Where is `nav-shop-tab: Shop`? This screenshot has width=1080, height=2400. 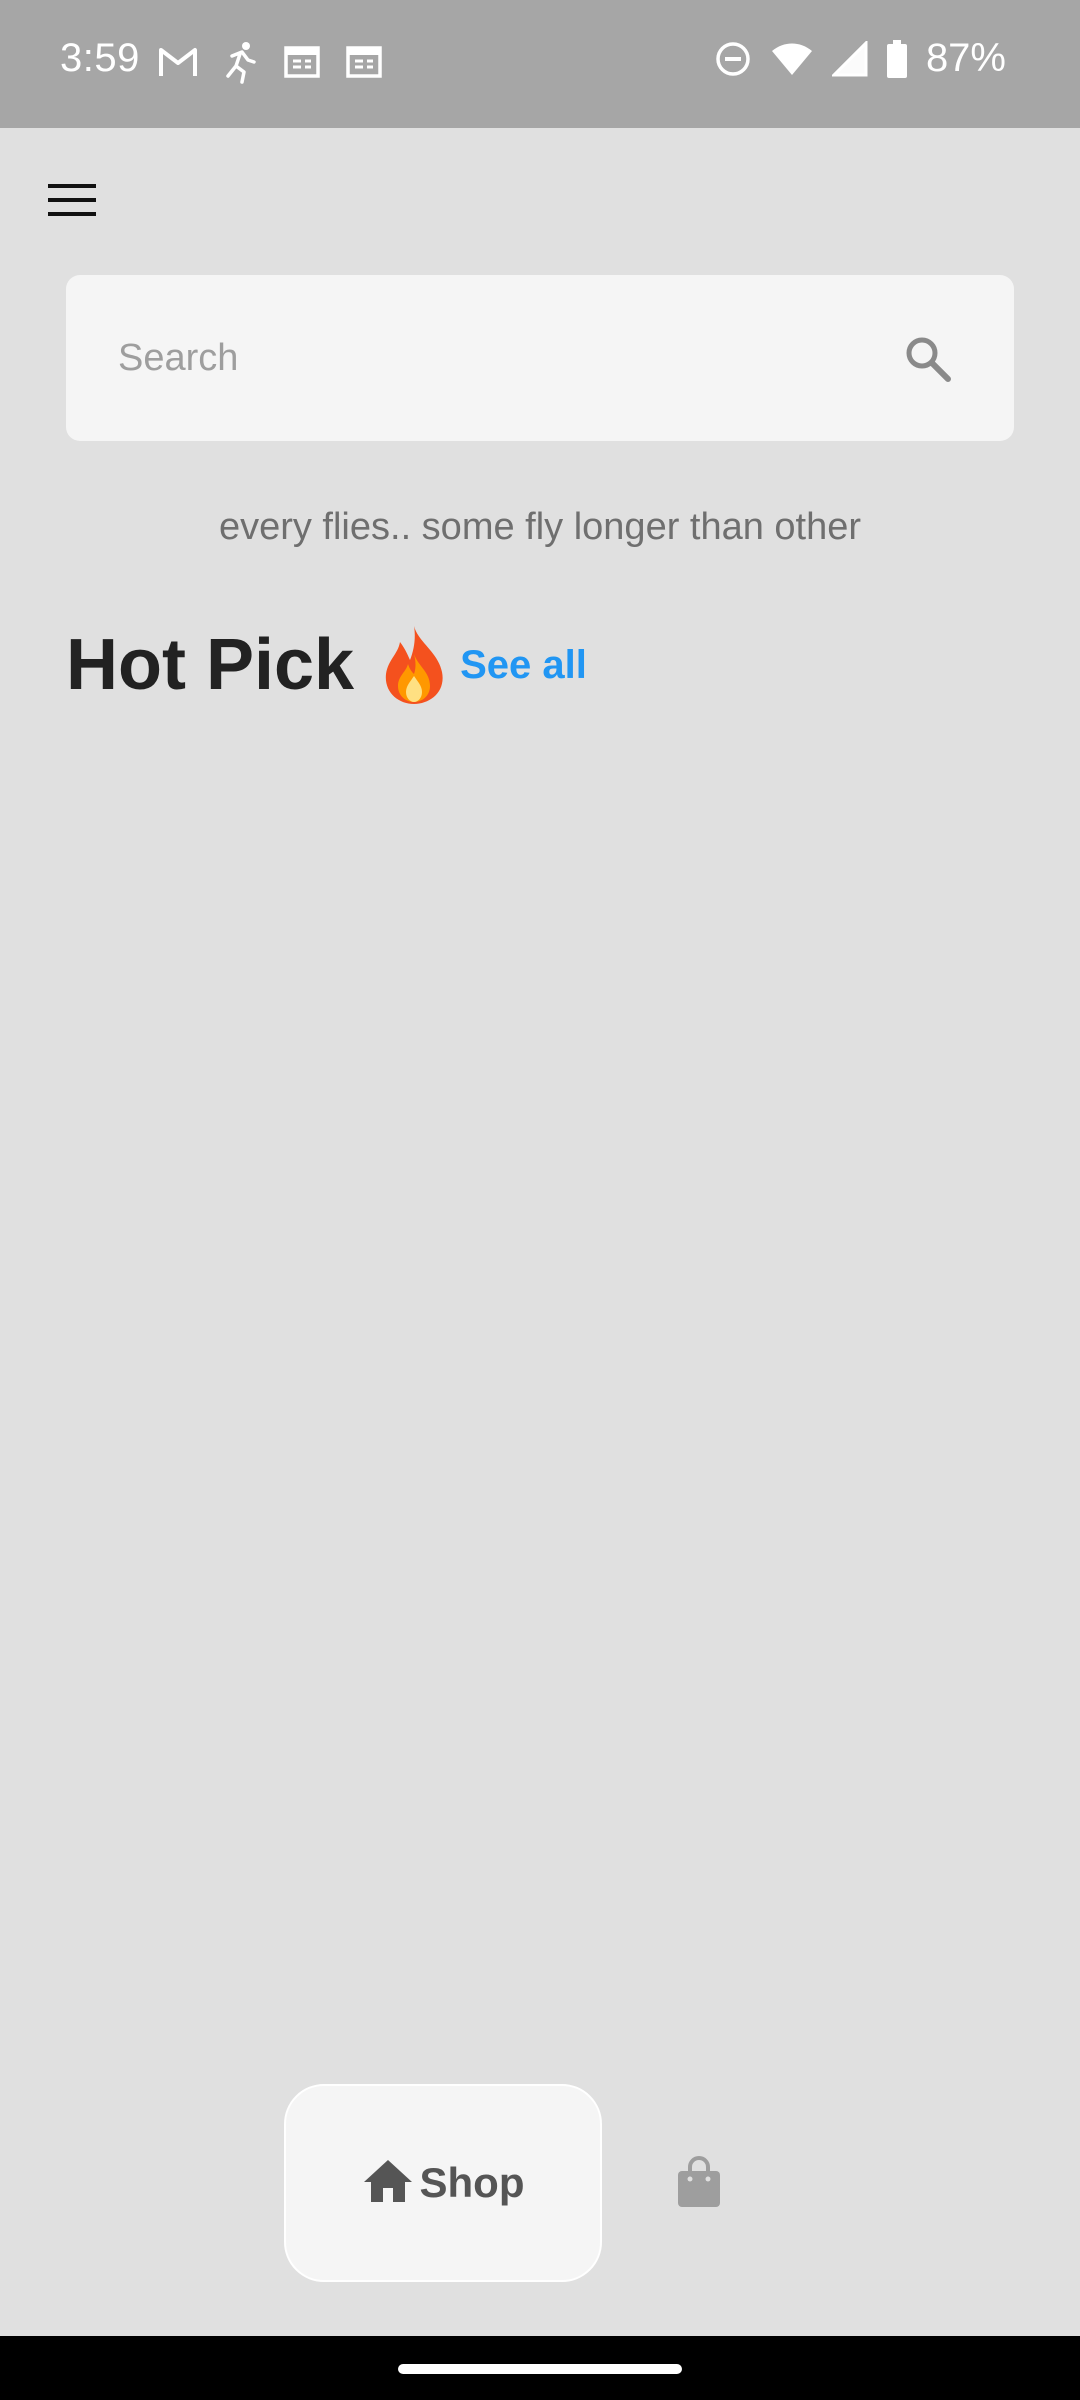 nav-shop-tab: Shop is located at coordinates (443, 2183).